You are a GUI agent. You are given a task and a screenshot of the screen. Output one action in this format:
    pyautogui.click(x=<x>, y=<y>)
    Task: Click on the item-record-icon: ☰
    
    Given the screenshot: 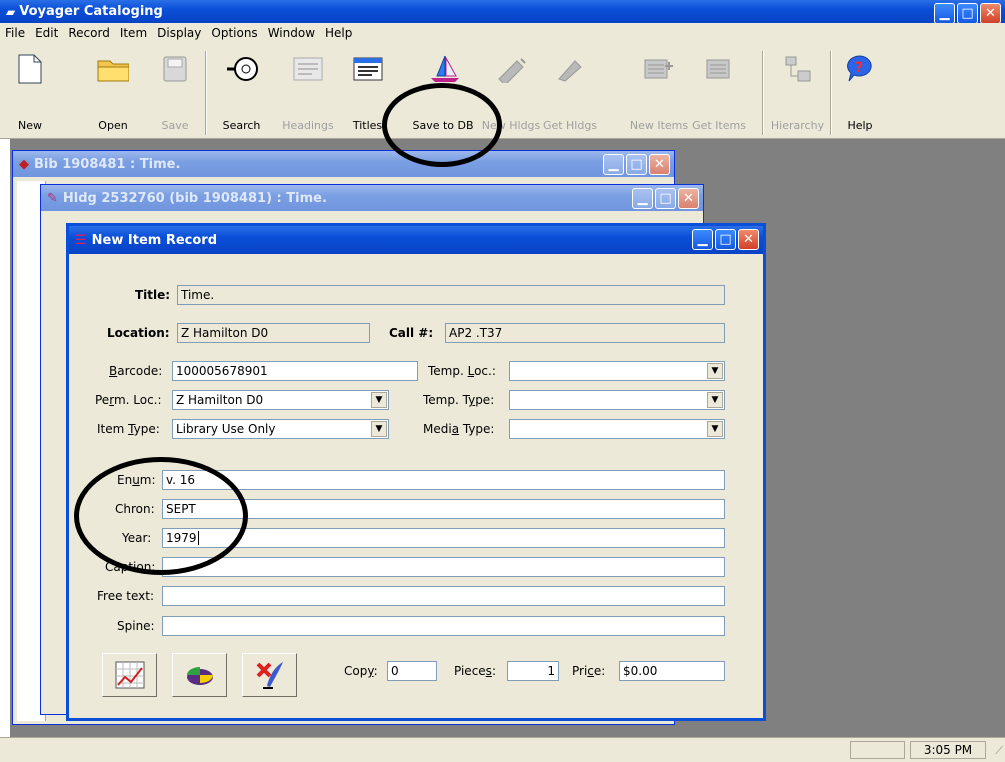 What is the action you would take?
    pyautogui.click(x=81, y=240)
    